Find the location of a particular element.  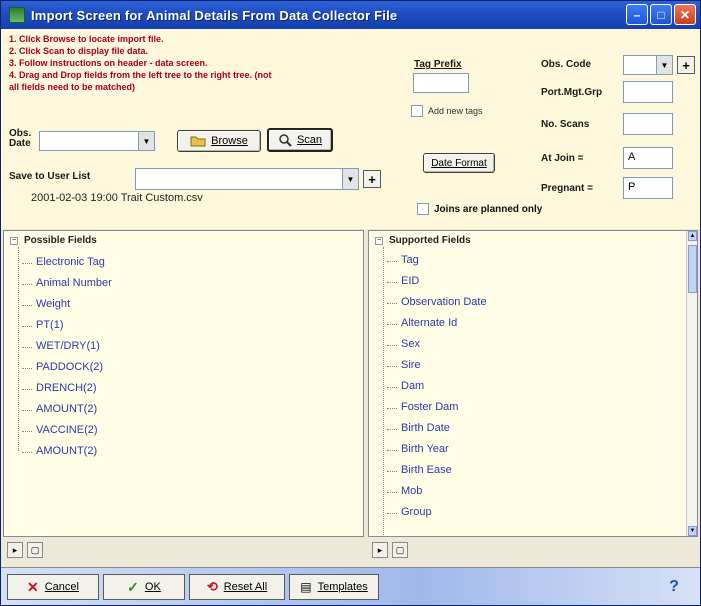

tree-item: Birth Year is located at coordinates (418, 449).